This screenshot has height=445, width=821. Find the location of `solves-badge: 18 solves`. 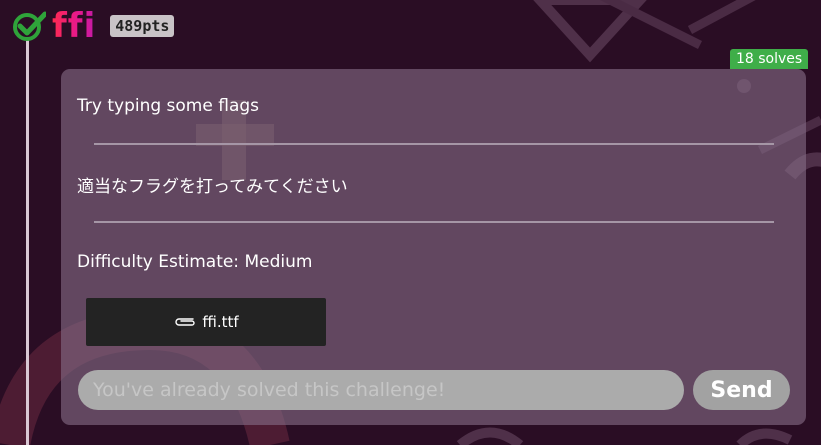

solves-badge: 18 solves is located at coordinates (769, 59).